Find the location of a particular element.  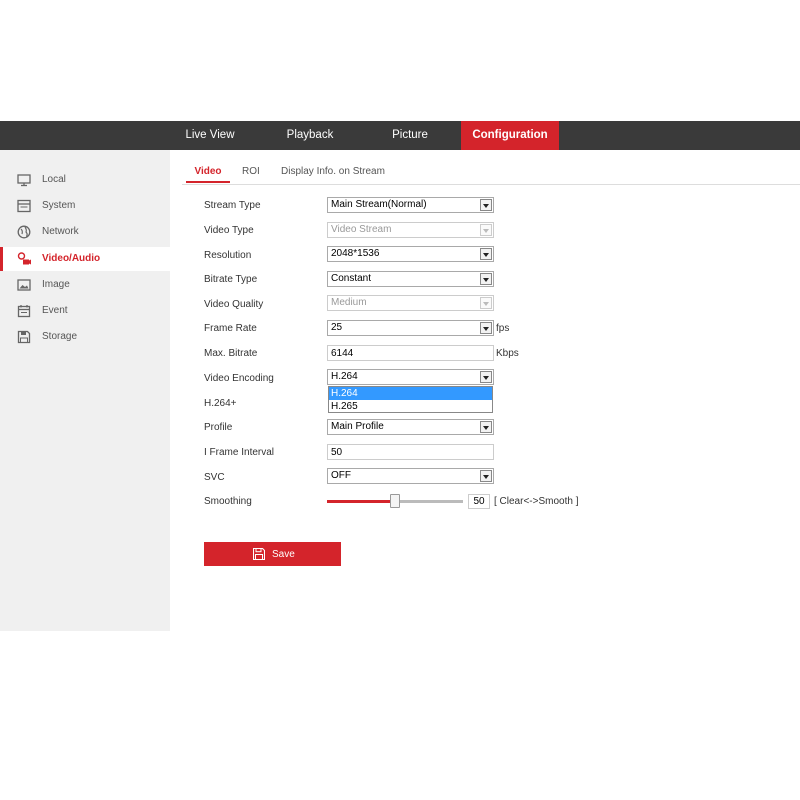

smoothing-label: Smoothing is located at coordinates (228, 501).